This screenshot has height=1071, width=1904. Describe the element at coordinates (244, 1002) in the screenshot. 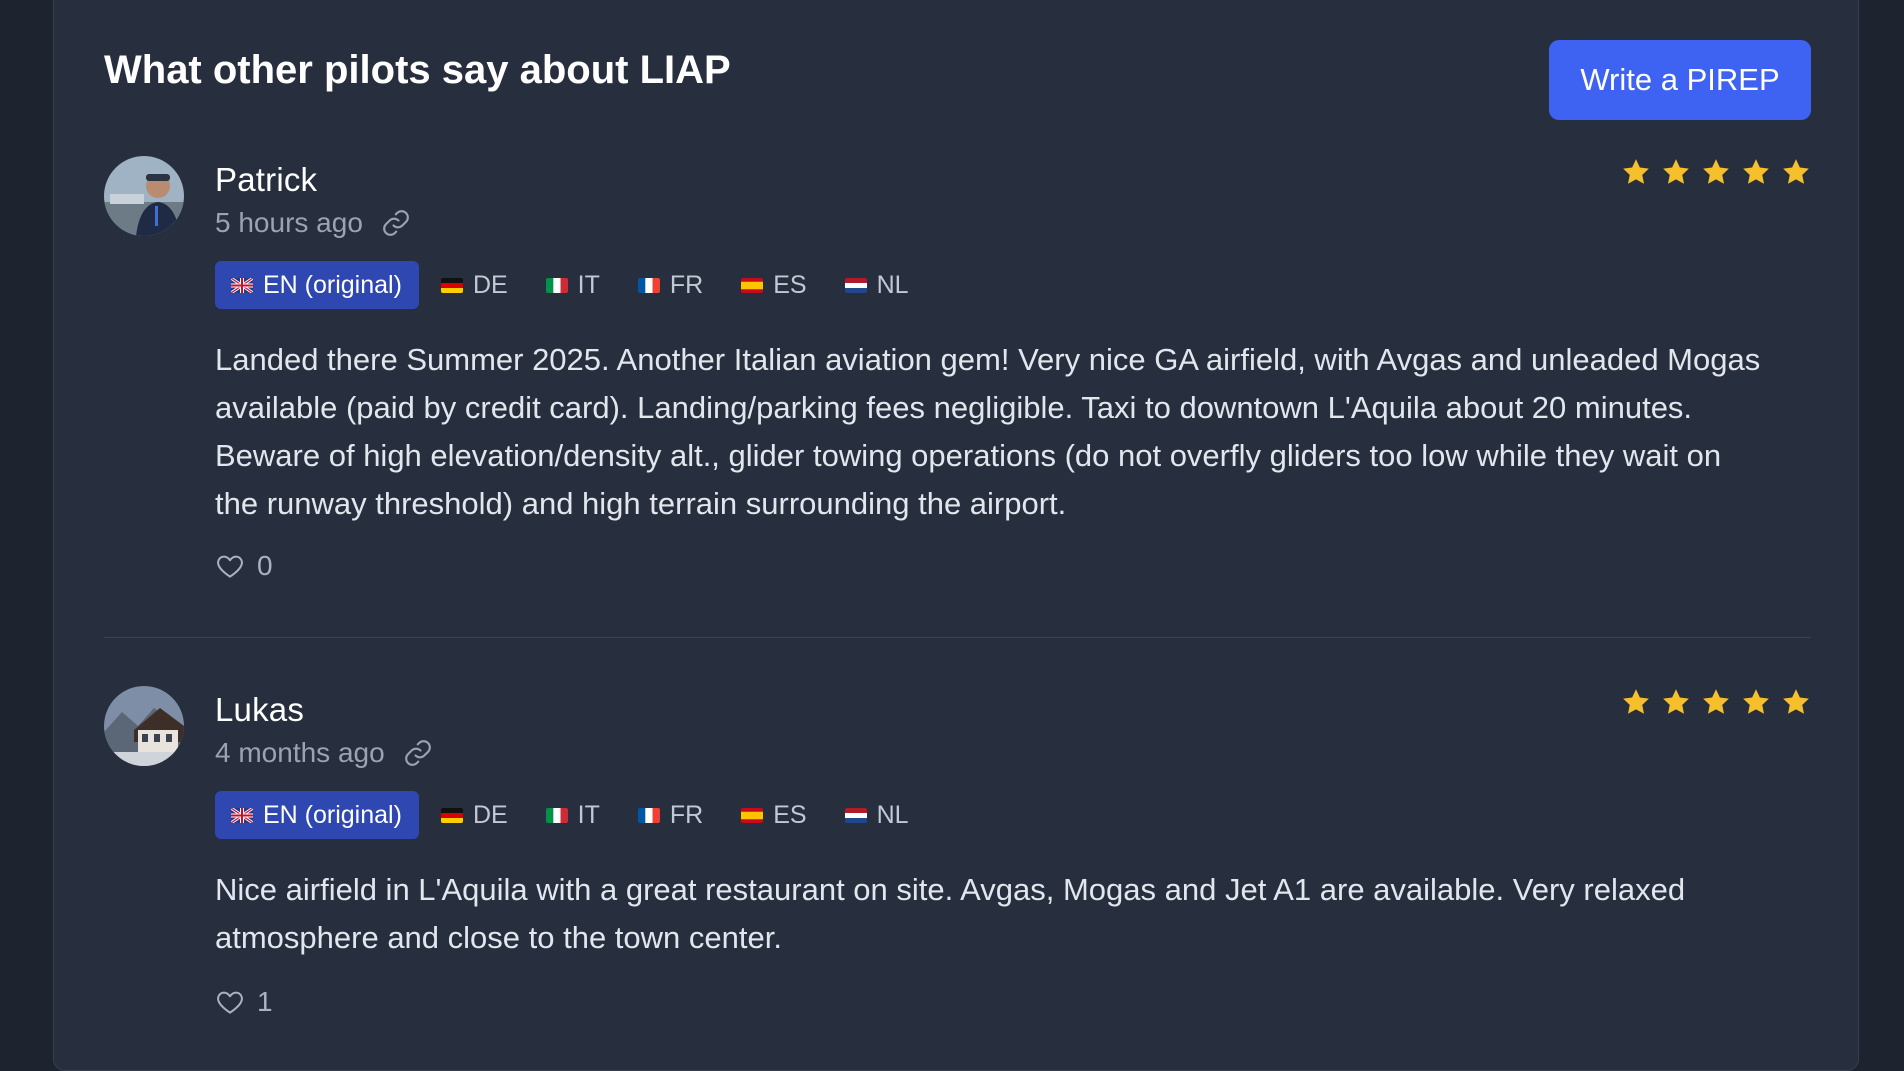

I see `like-button: 1` at that location.